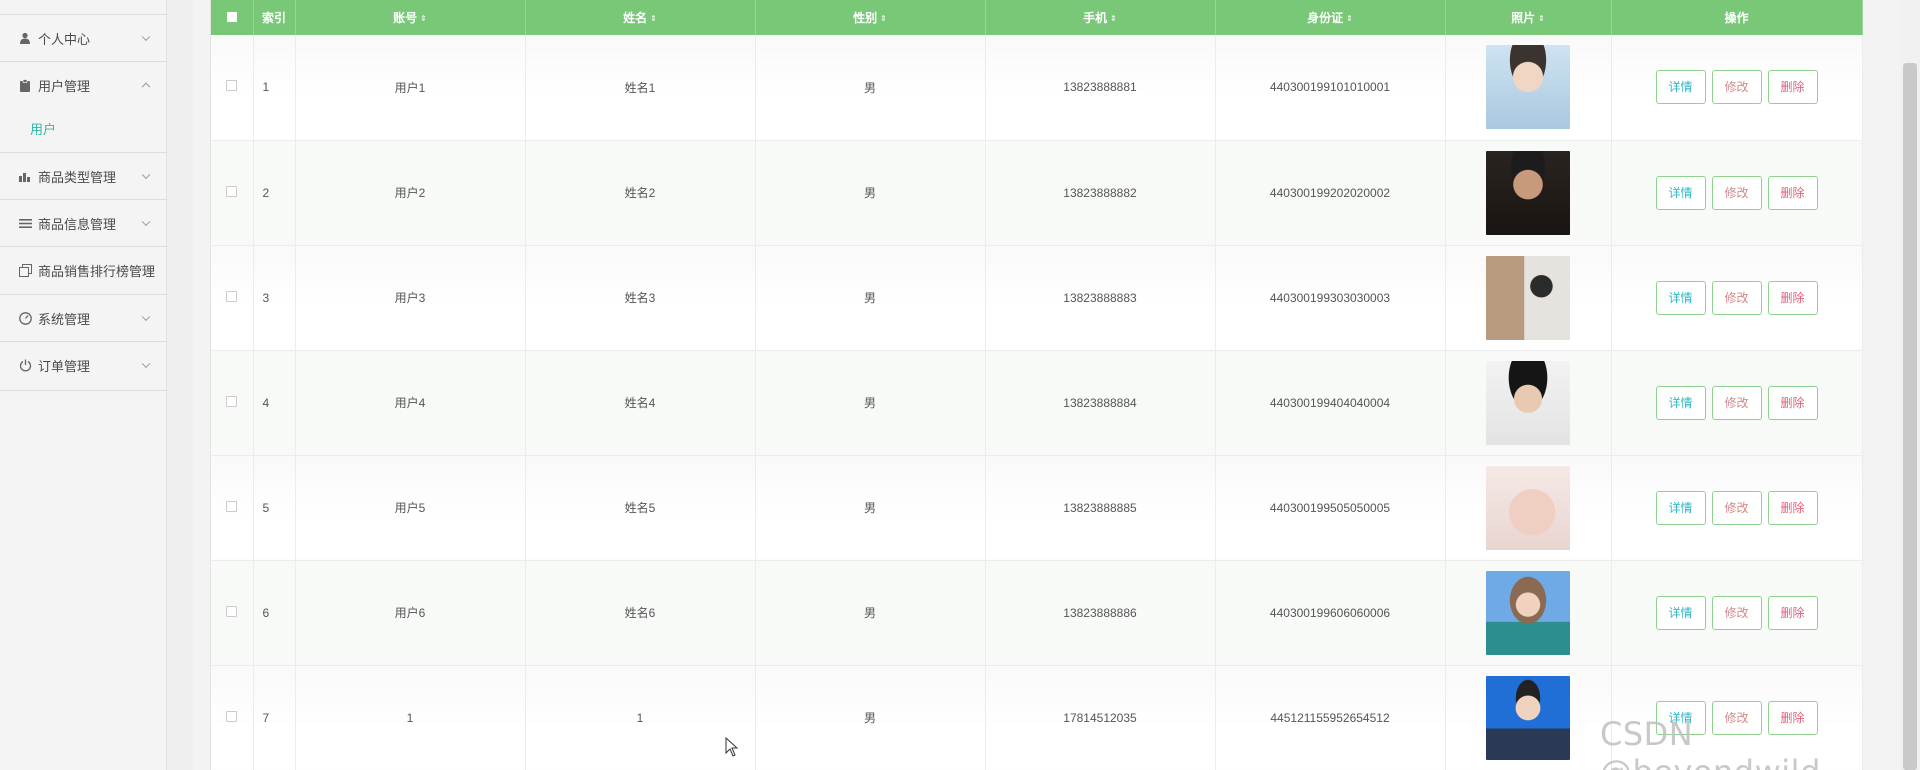 This screenshot has width=1920, height=770. Describe the element at coordinates (64, 86) in the screenshot. I see `sidebar-item-label: 用户管理` at that location.